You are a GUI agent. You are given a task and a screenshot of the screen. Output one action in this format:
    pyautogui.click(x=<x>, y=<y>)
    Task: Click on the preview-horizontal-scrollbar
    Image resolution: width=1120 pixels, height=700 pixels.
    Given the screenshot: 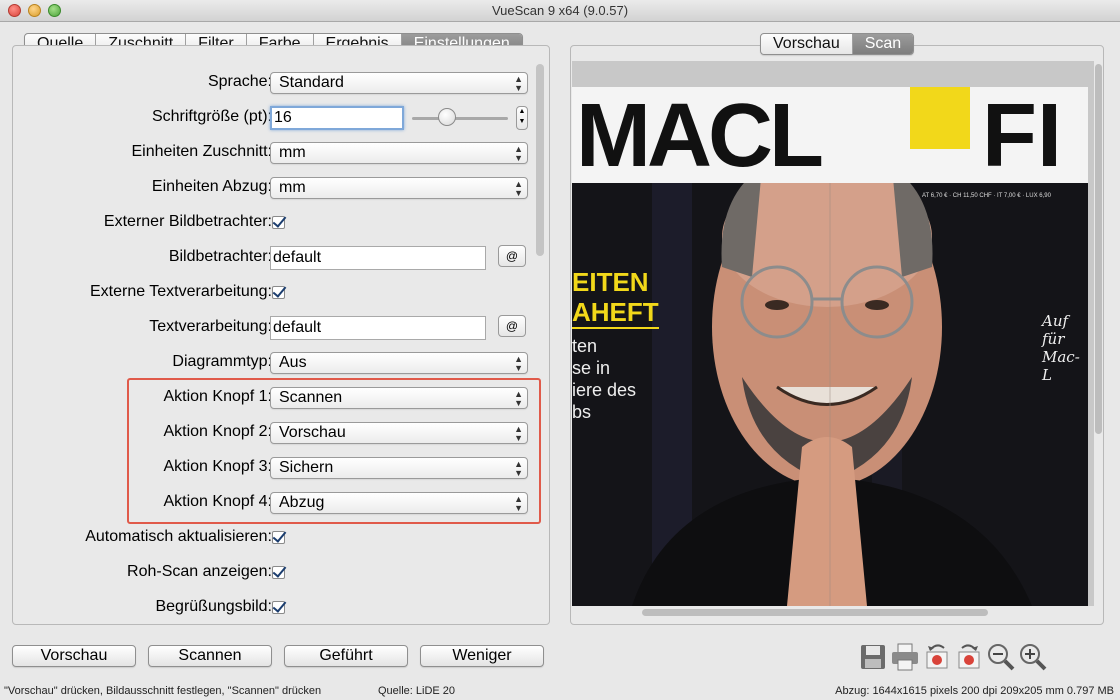 What is the action you would take?
    pyautogui.click(x=815, y=612)
    